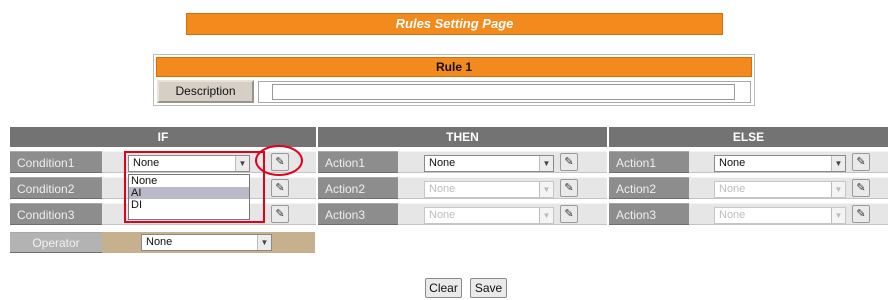 The image size is (888, 300). I want to click on else-action3-edit-button: ✎, so click(861, 214).